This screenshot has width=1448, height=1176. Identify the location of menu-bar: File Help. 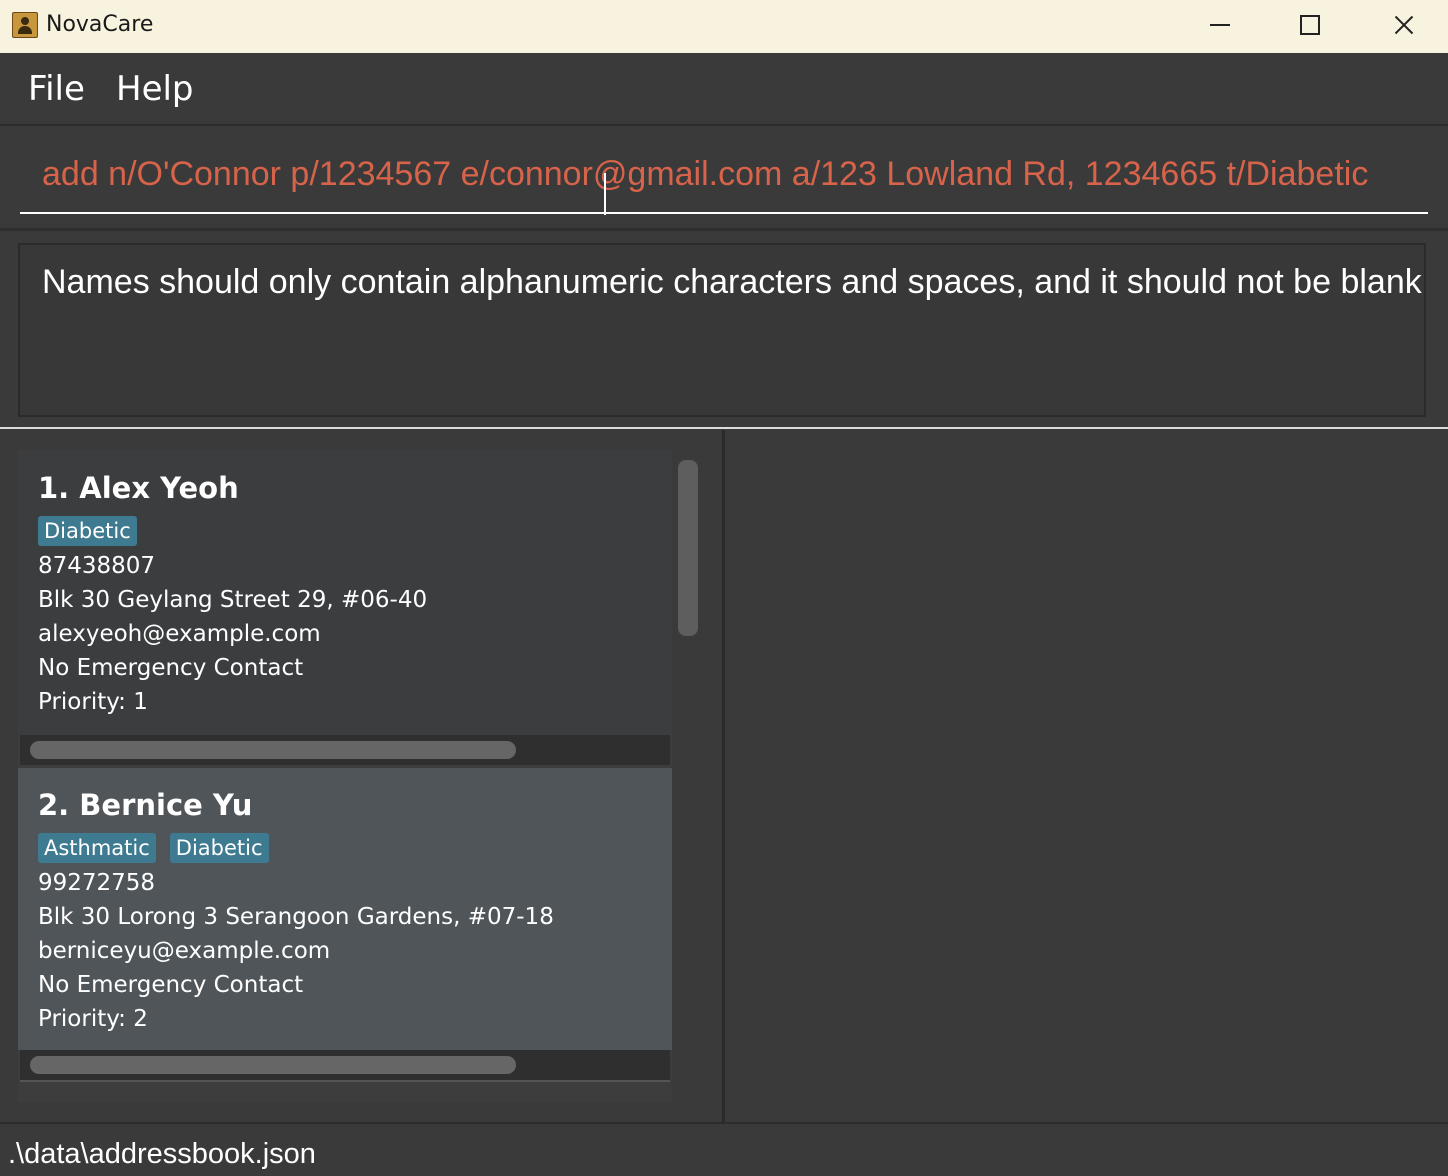
(724, 89).